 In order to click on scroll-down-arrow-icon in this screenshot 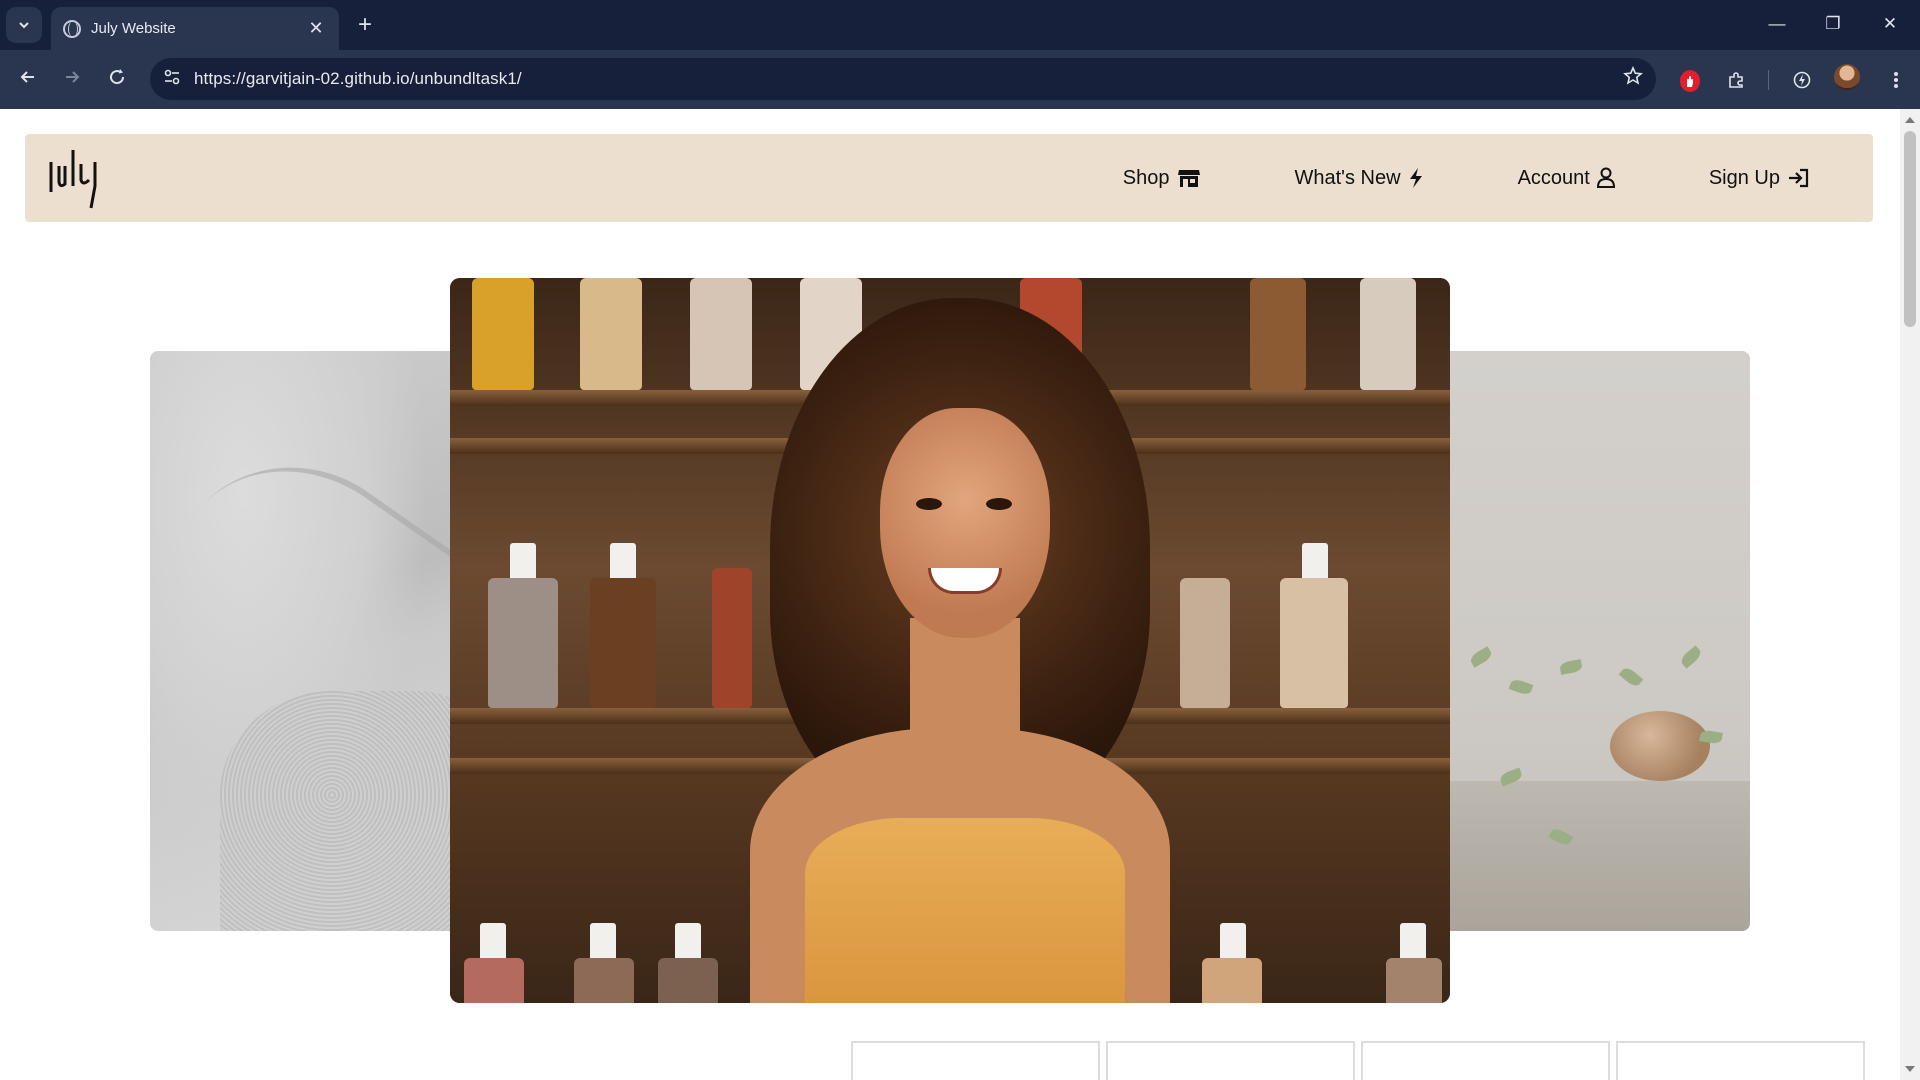, I will do `click(1910, 1069)`.